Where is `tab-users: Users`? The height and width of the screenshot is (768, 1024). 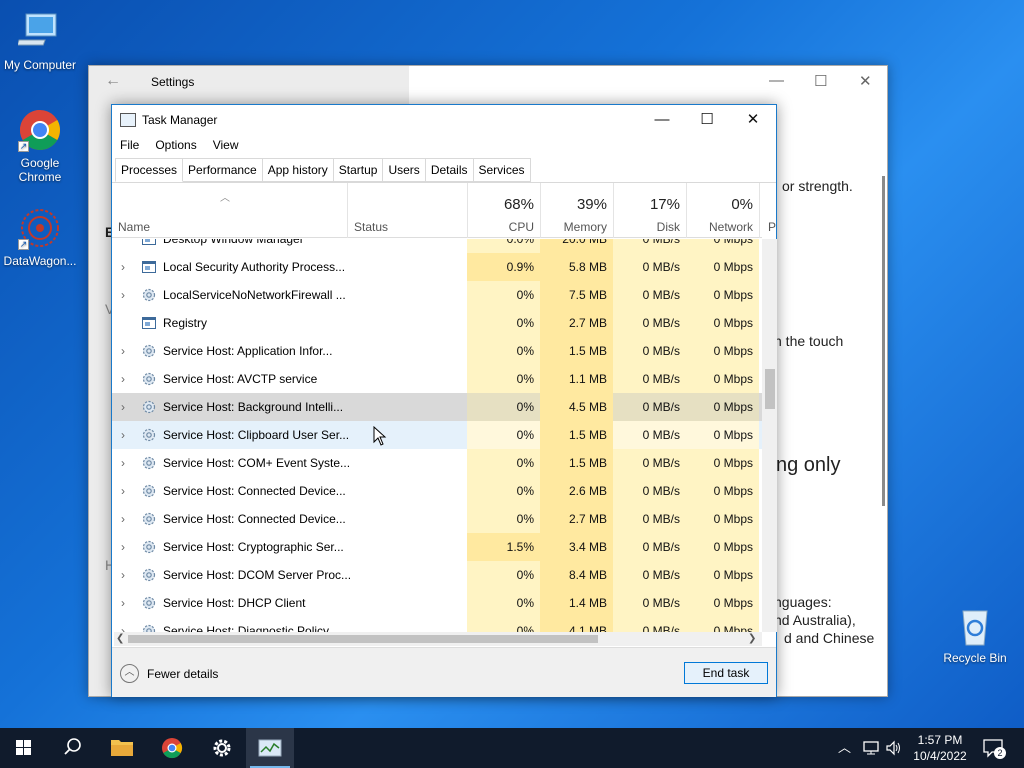
tab-users: Users is located at coordinates (404, 170).